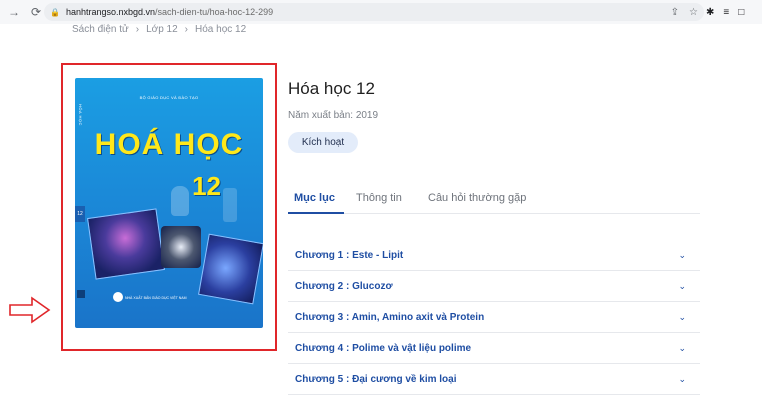 The image size is (762, 402). Describe the element at coordinates (156, 298) in the screenshot. I see `cover-publisher-bottom: NHÀ XUẤT BẢN GIÁO DỤC VIỆT NAM` at that location.